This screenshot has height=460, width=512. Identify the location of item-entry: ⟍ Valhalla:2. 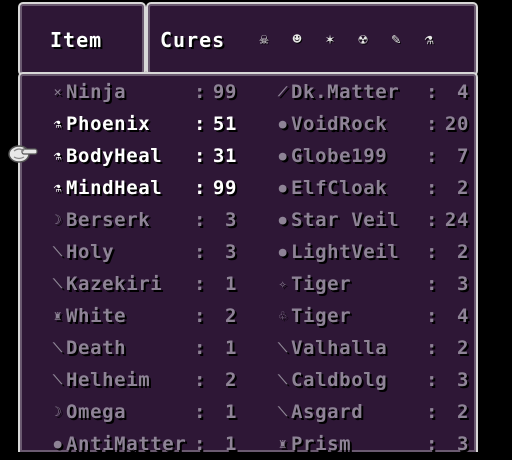
(382, 348).